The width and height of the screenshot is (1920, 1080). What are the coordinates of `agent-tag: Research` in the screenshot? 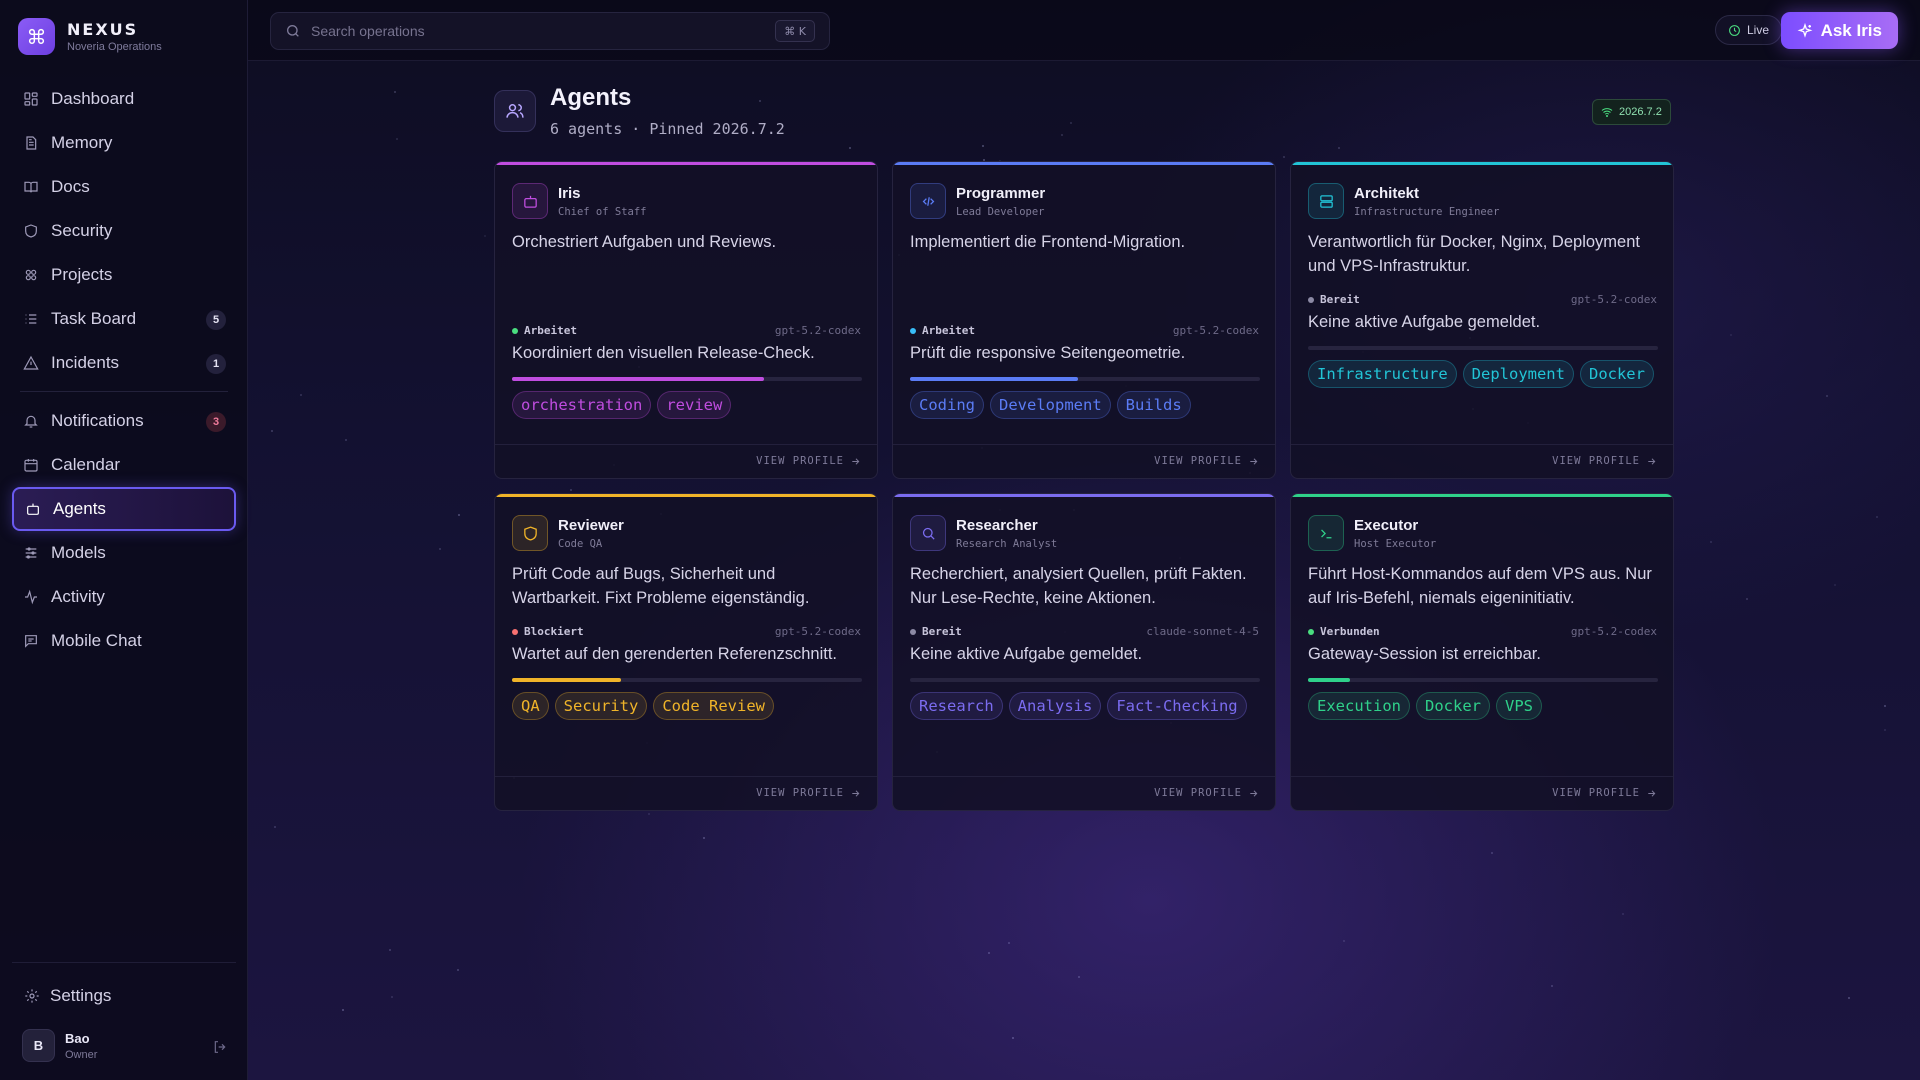 It's located at (956, 706).